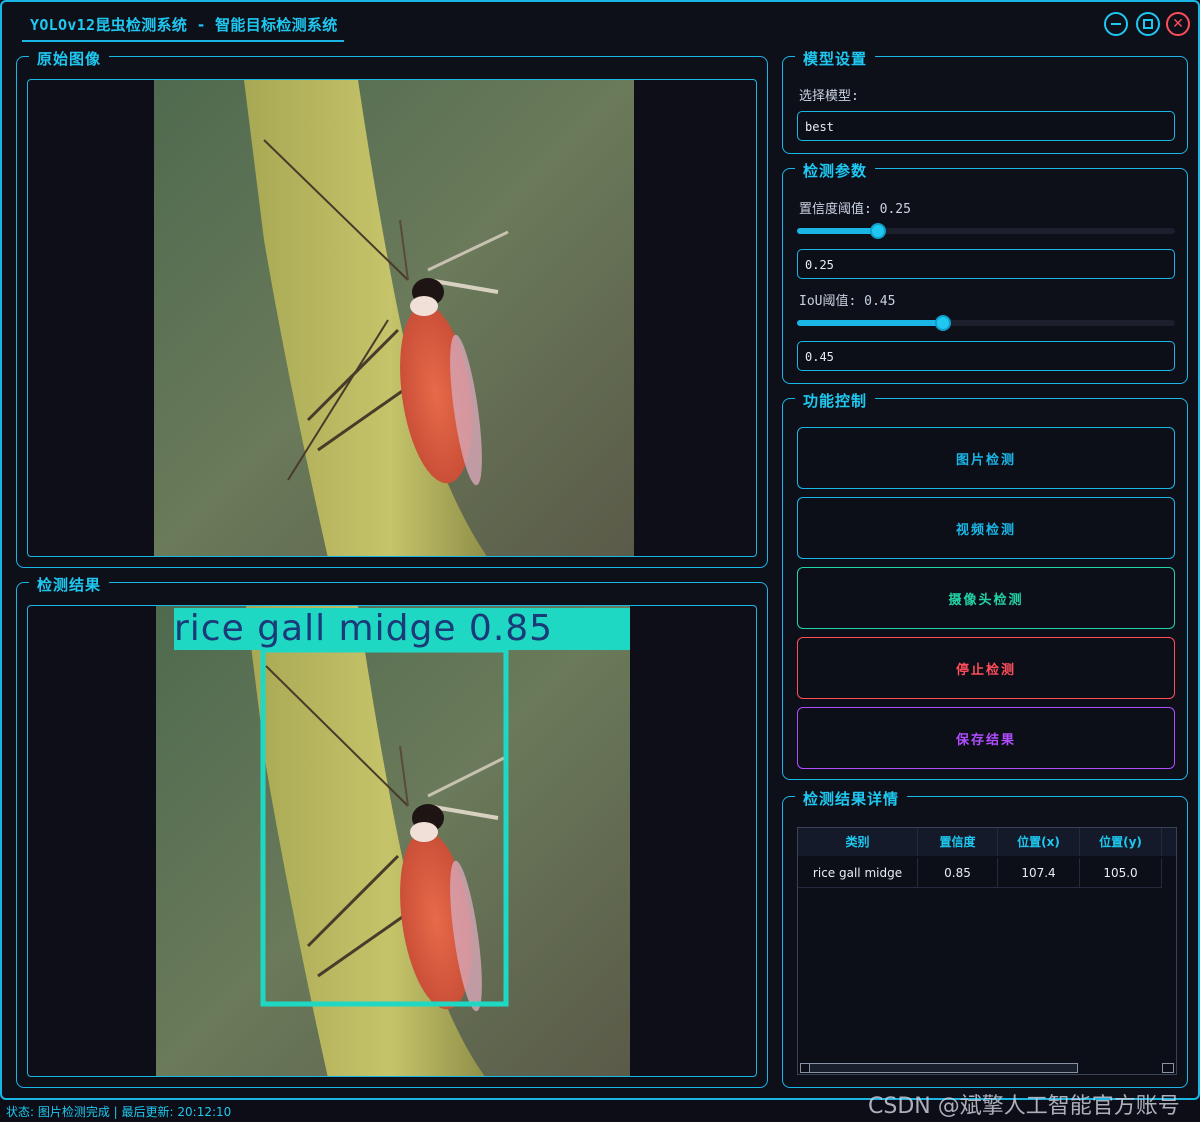 The width and height of the screenshot is (1200, 1122). I want to click on minimize-button, so click(1116, 24).